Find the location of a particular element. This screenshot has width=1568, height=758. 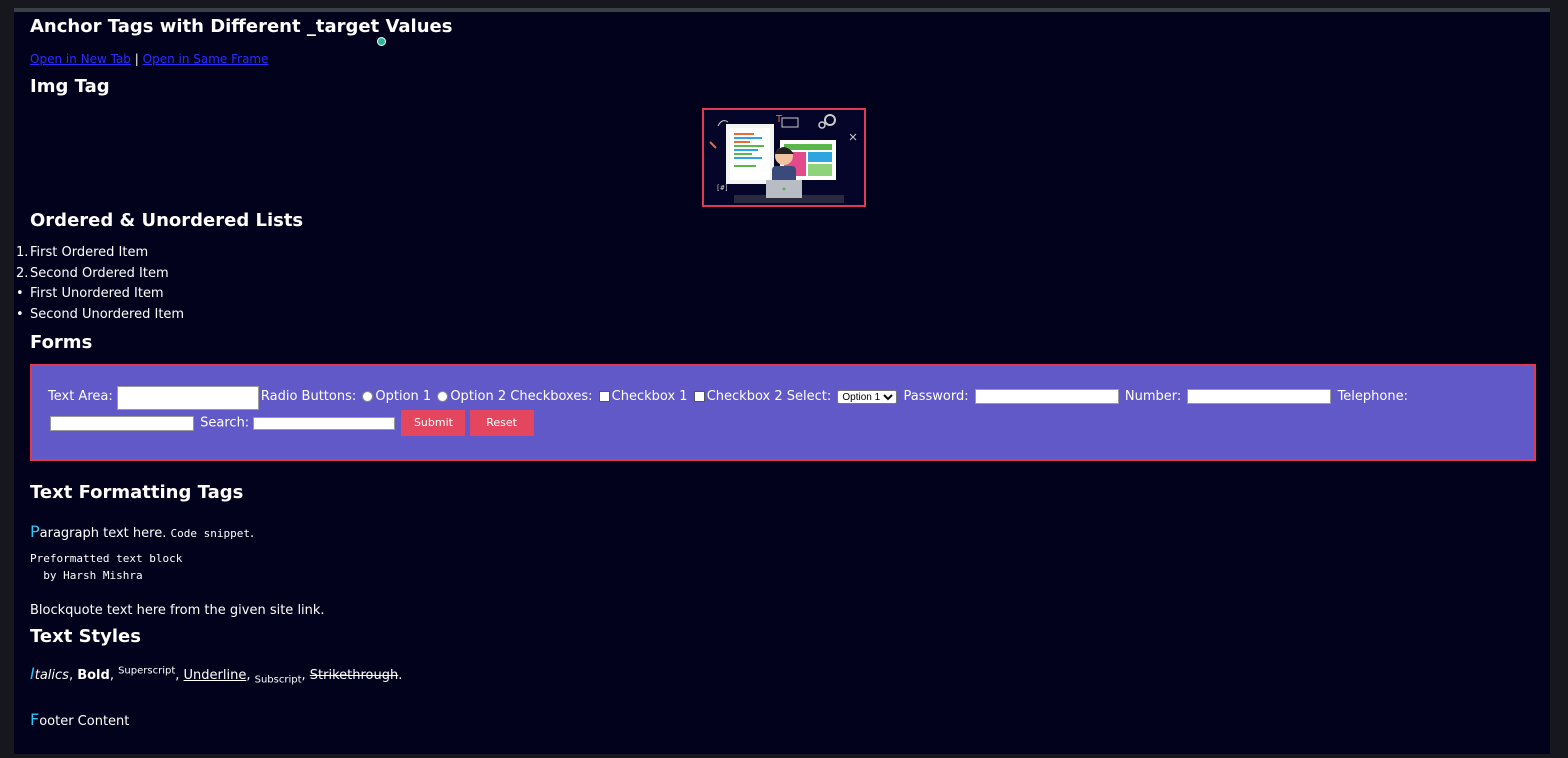

strikethrough-text: Strikethrough is located at coordinates (354, 675).